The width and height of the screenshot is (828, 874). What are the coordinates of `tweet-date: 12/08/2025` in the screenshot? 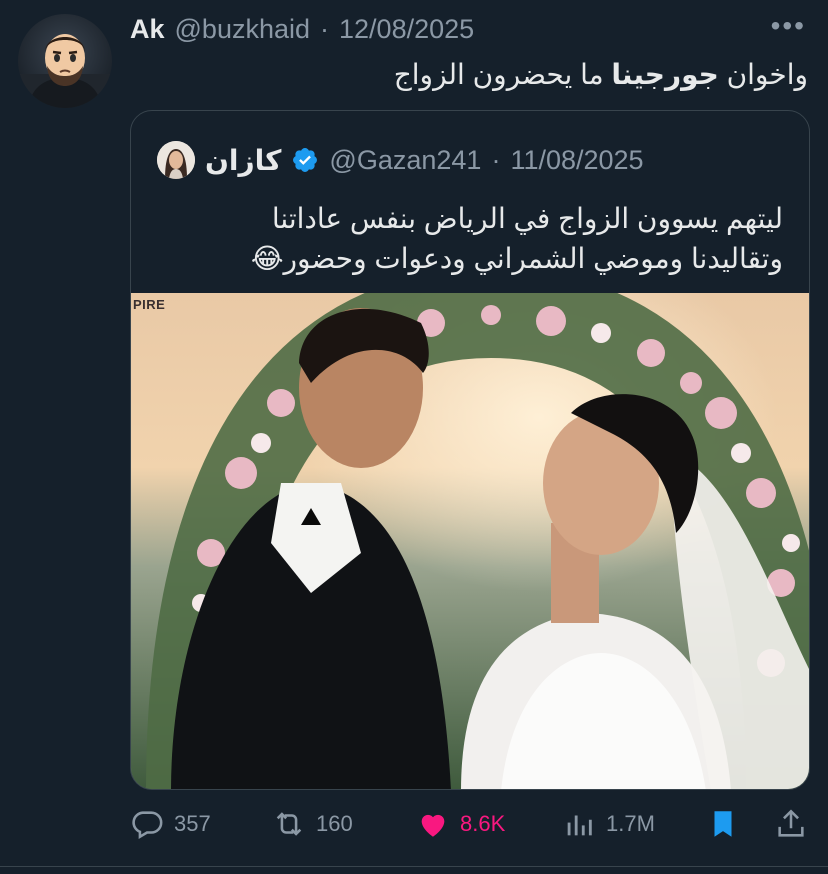 It's located at (406, 29).